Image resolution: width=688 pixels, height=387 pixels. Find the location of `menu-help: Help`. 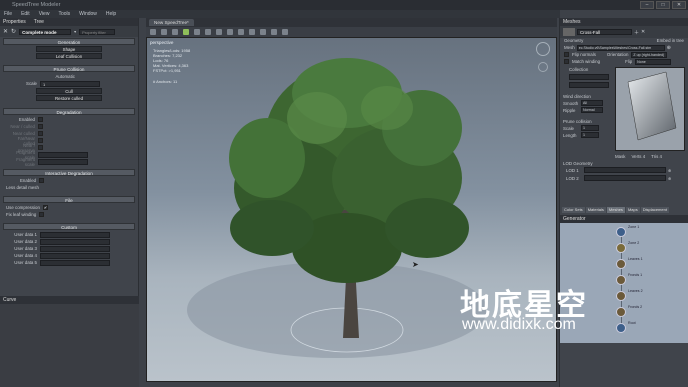

menu-help: Help is located at coordinates (111, 14).